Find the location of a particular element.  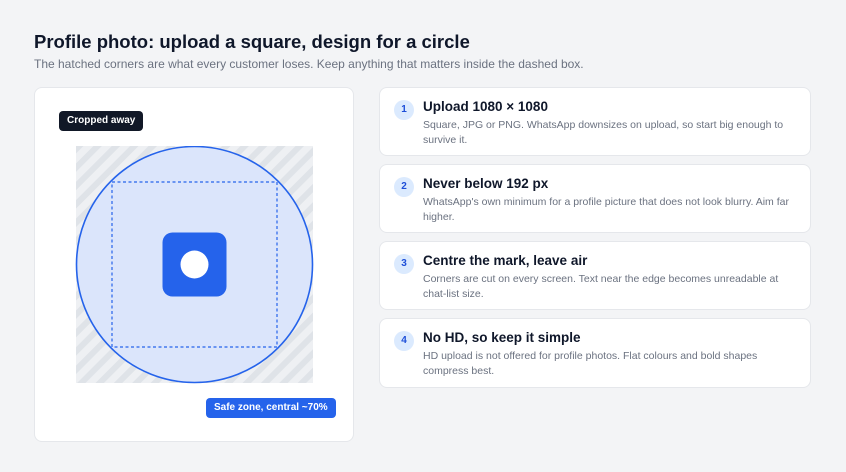

logo-mark-icon is located at coordinates (194, 264).